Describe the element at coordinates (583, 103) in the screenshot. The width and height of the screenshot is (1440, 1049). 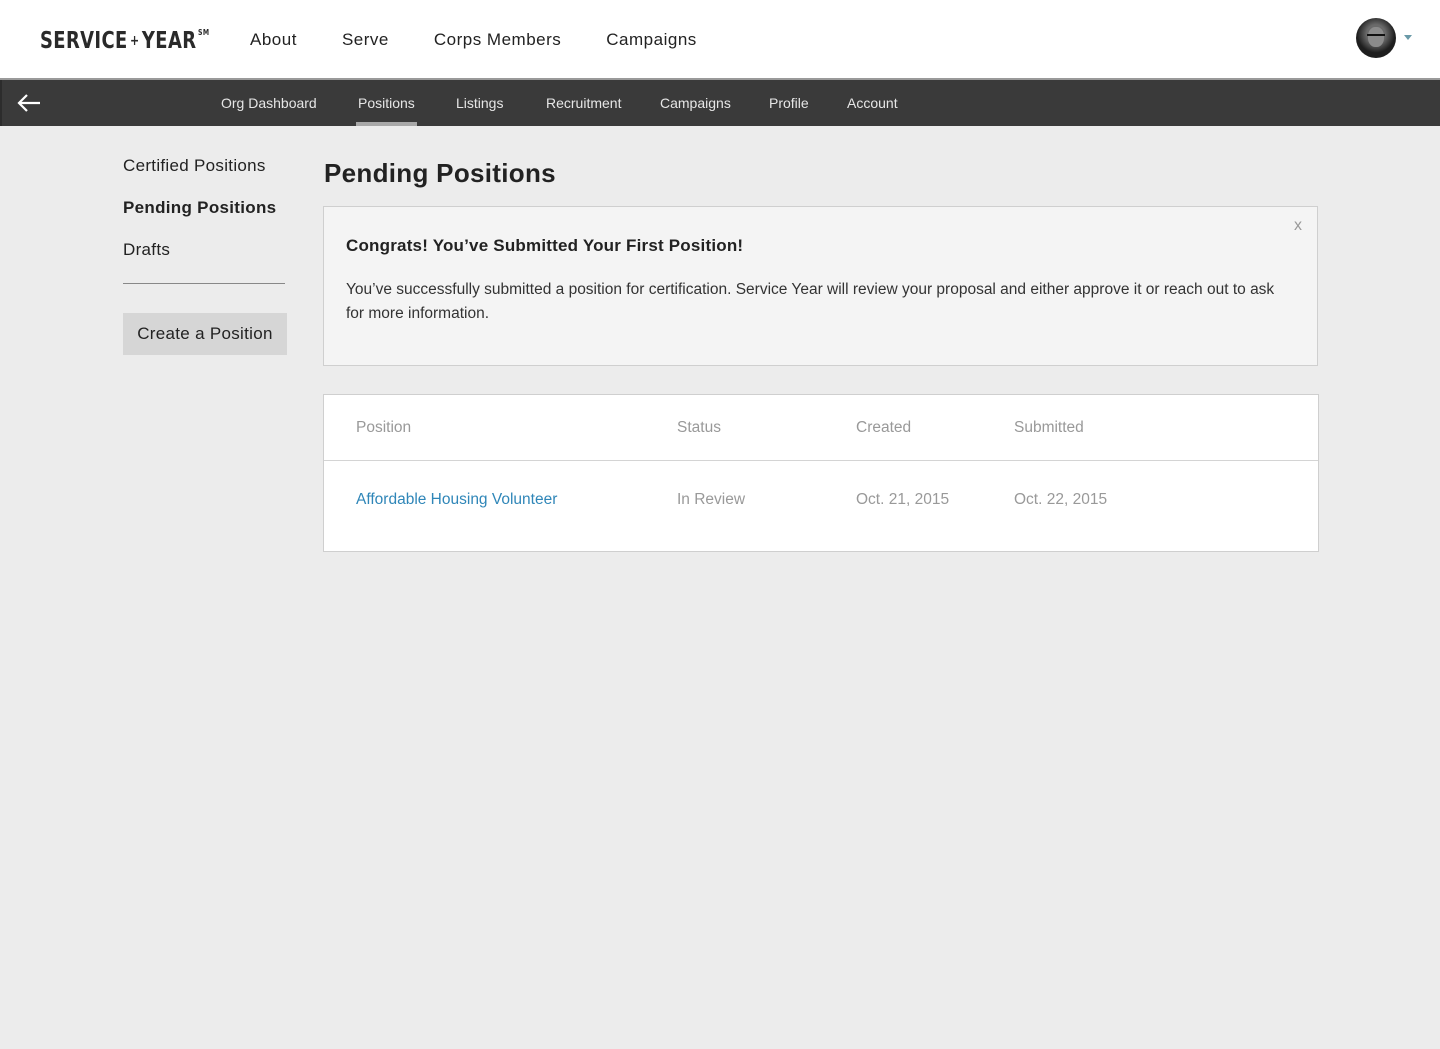
I see `subnav-recruitment: Recruitment` at that location.